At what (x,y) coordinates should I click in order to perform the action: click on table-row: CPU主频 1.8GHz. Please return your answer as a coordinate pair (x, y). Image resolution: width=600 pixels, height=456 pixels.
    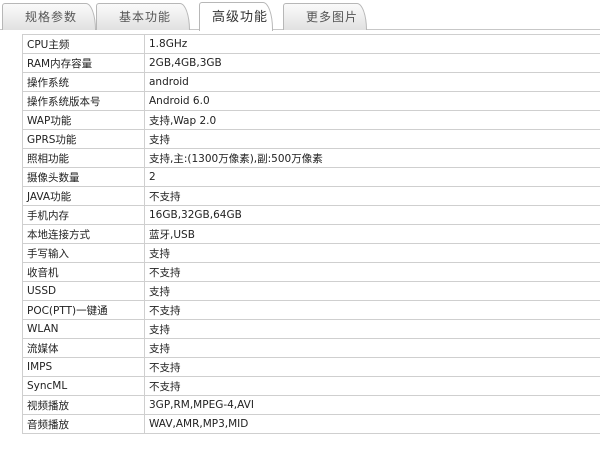
    Looking at the image, I should click on (311, 44).